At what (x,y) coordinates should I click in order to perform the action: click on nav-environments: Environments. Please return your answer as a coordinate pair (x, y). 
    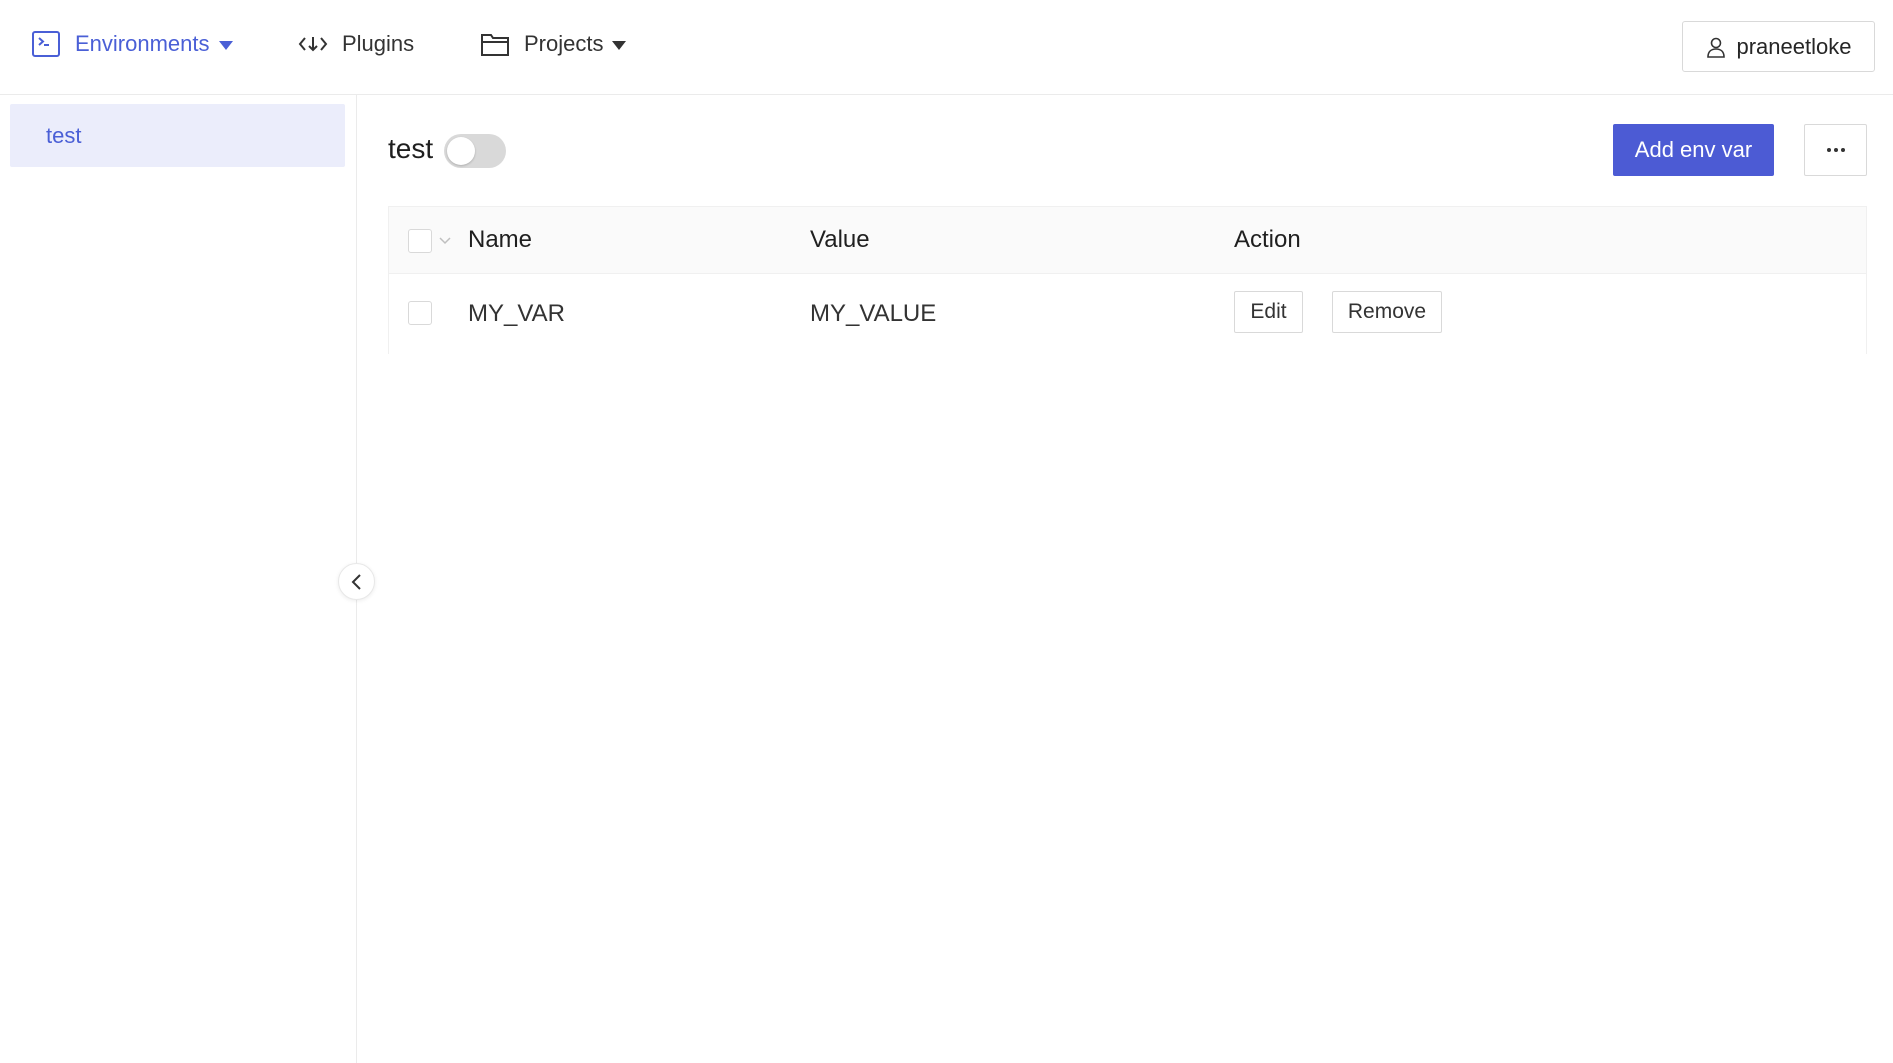
    Looking at the image, I should click on (132, 44).